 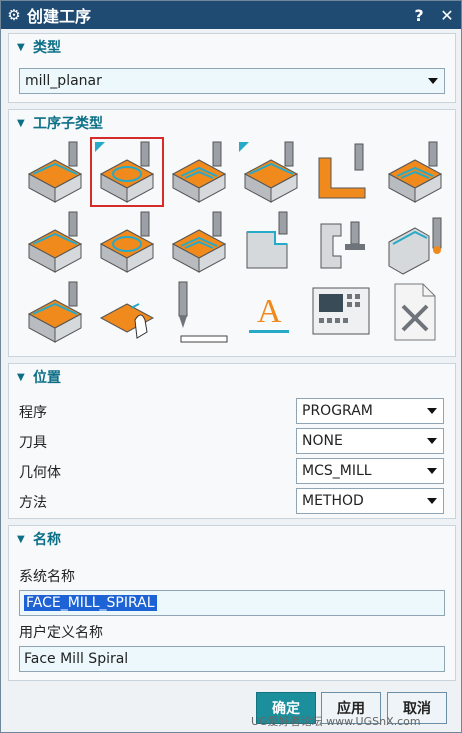 I want to click on system-name-field: FACE_MILL_SPIRAL, so click(x=232, y=603).